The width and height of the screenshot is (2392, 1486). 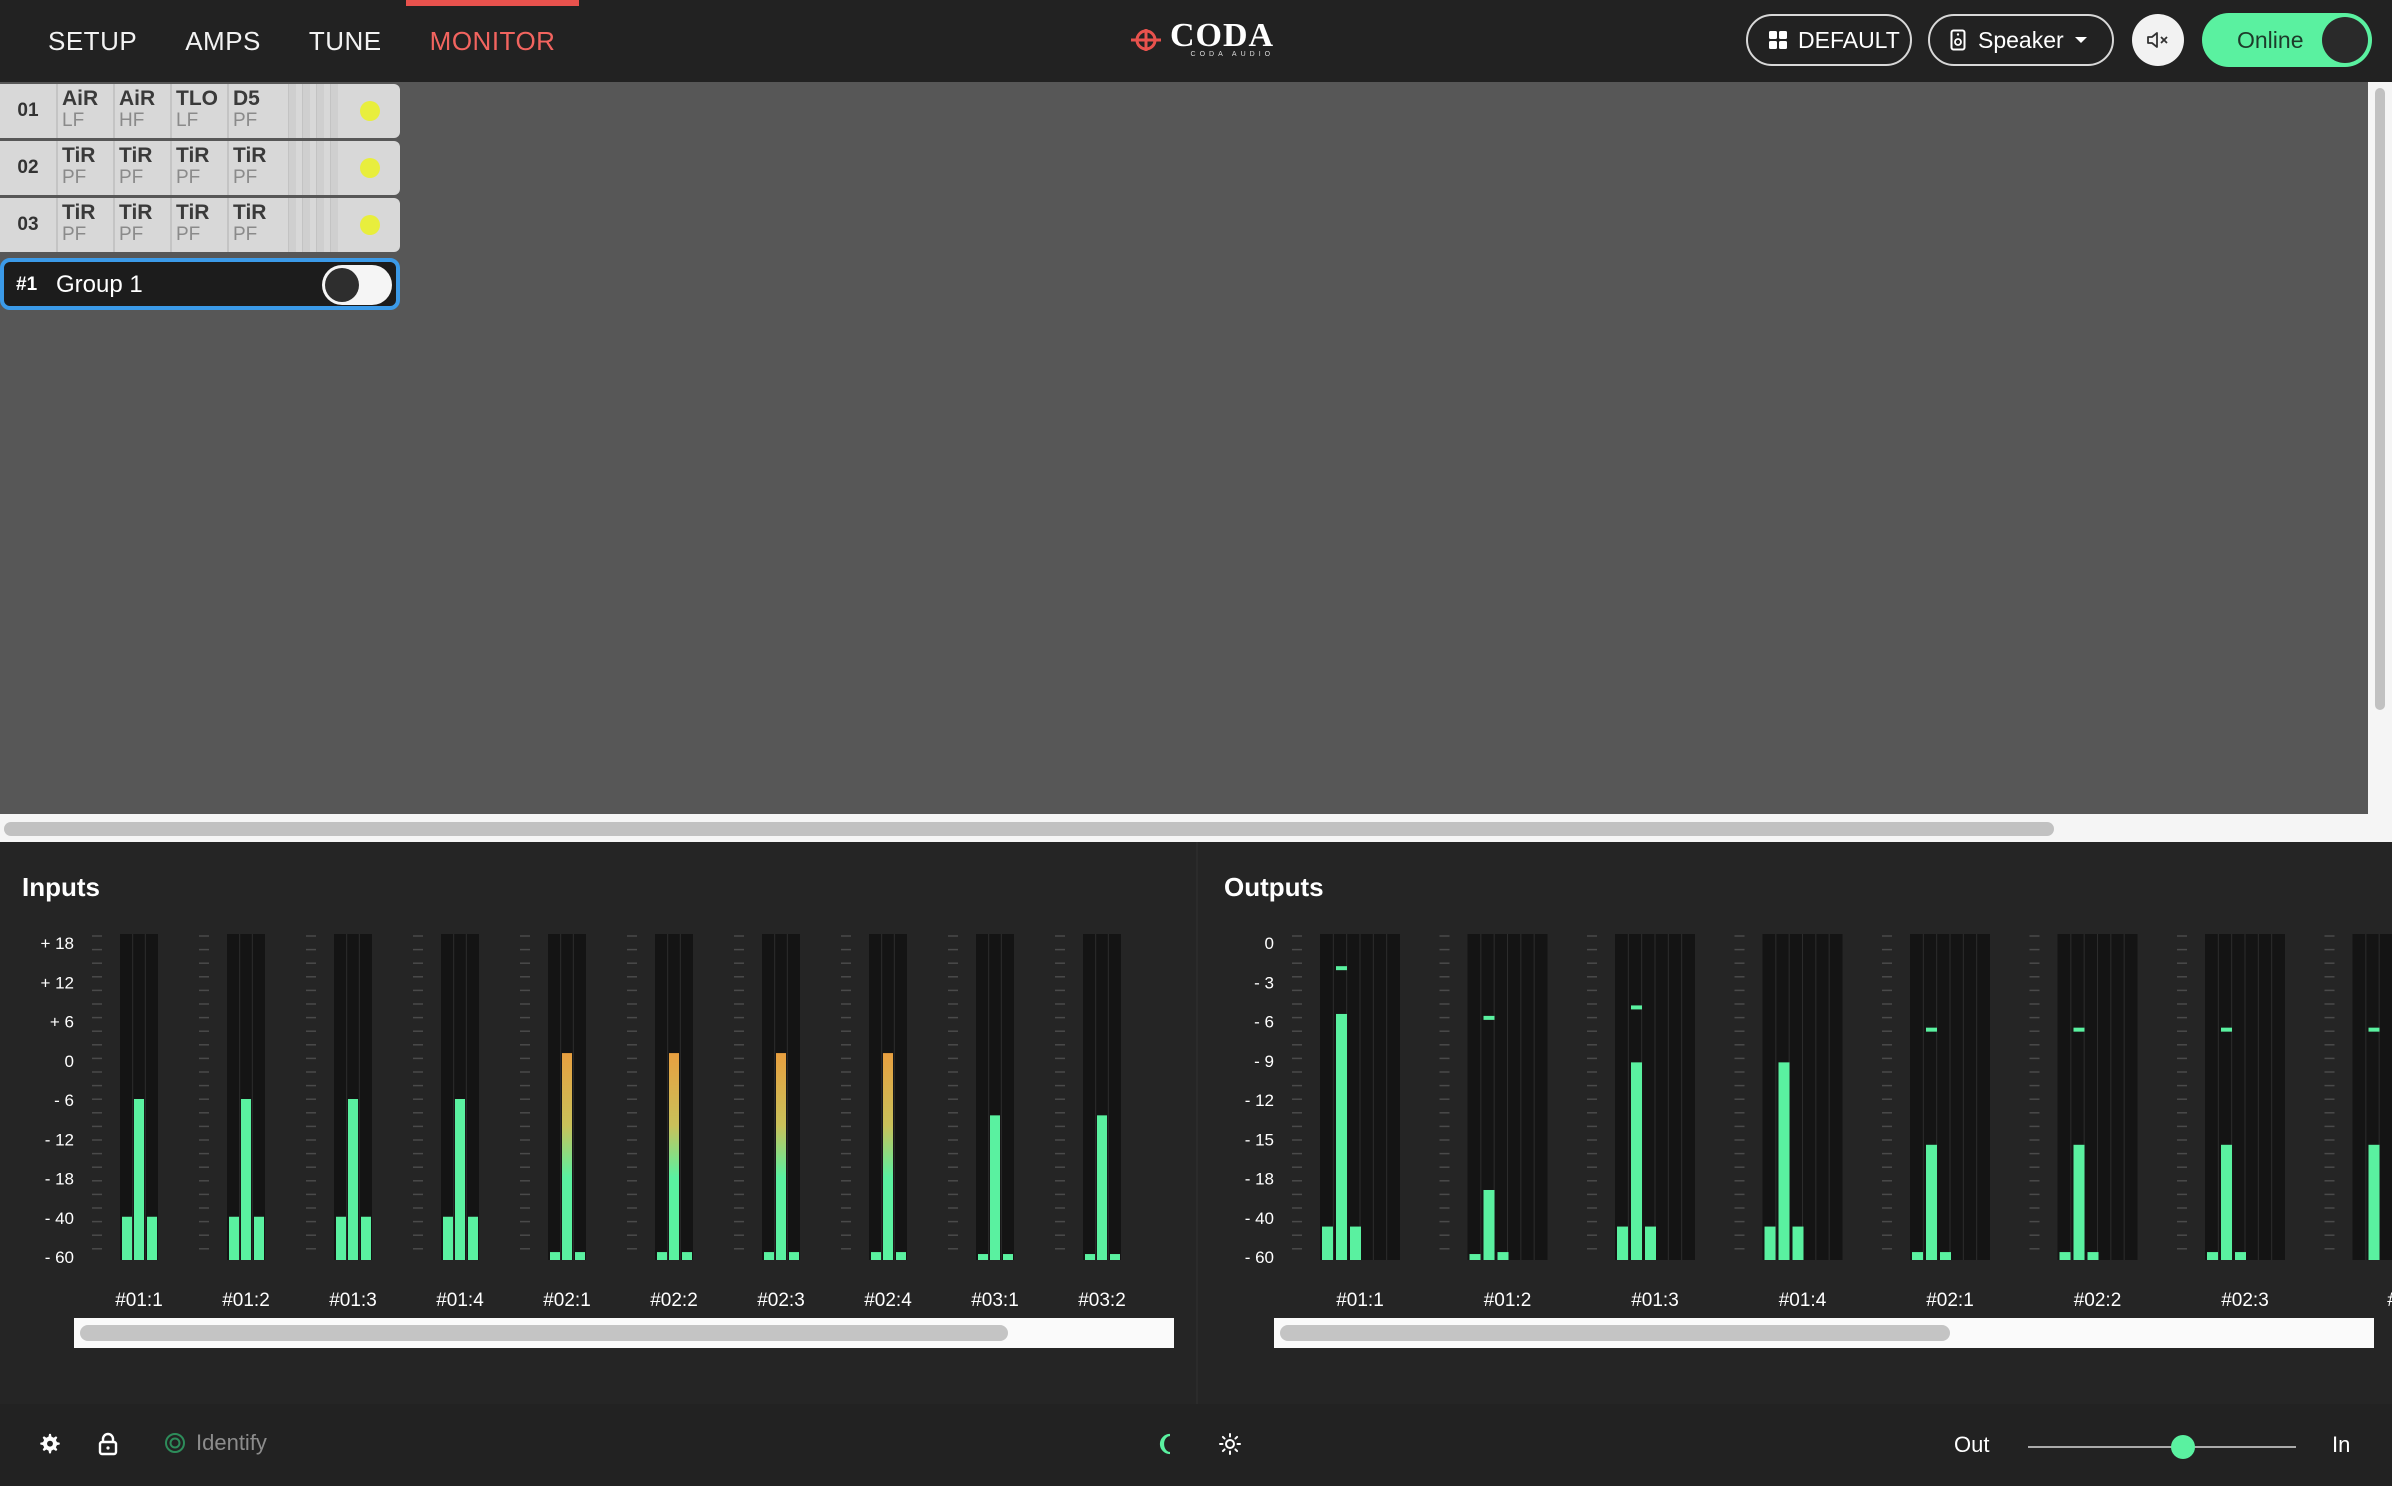 I want to click on group-item: #1 Group 1, so click(x=200, y=284).